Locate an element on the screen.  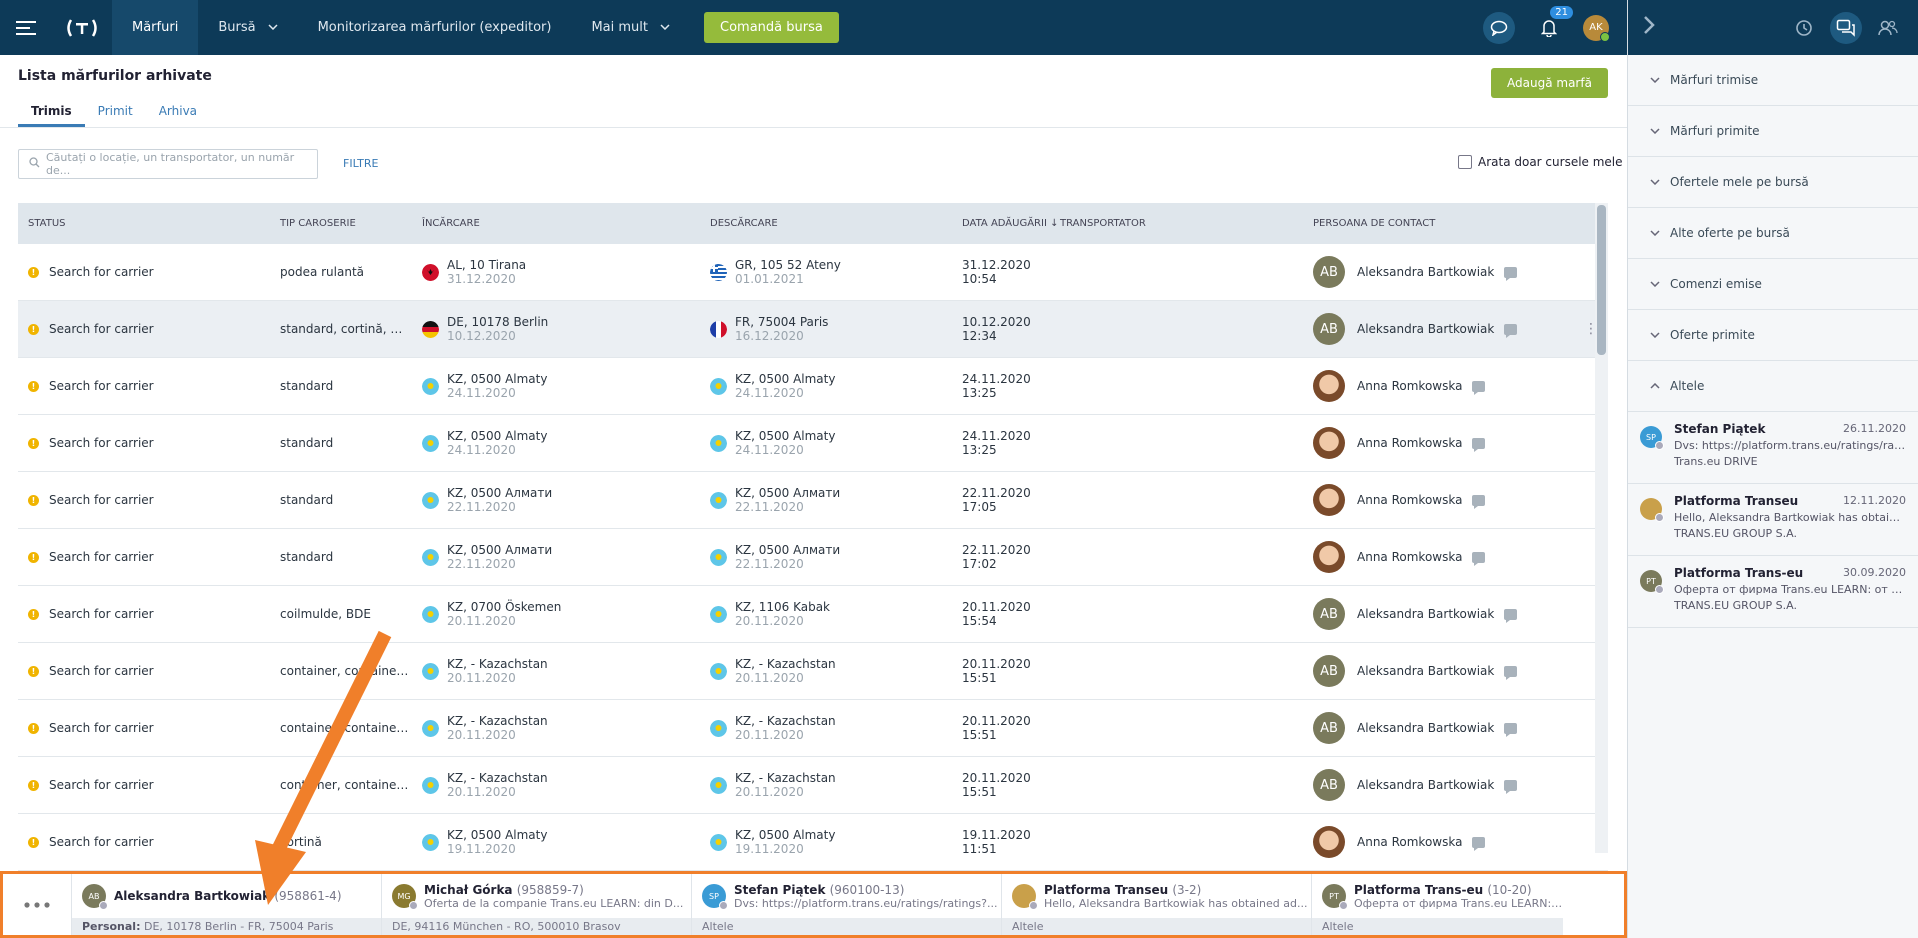
time-added: 15:51 is located at coordinates (979, 792).